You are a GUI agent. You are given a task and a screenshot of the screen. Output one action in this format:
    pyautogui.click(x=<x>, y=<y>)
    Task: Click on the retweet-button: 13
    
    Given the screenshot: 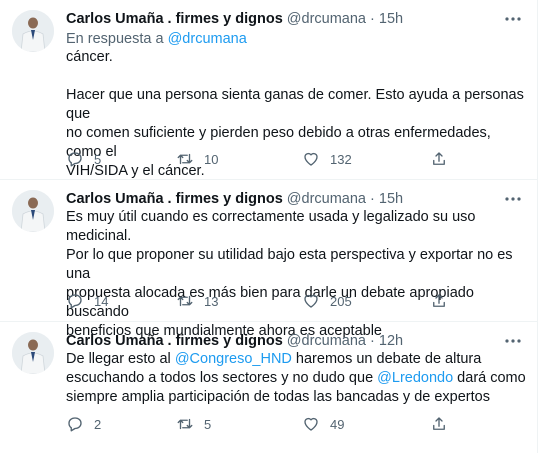 What is the action you would take?
    pyautogui.click(x=197, y=301)
    